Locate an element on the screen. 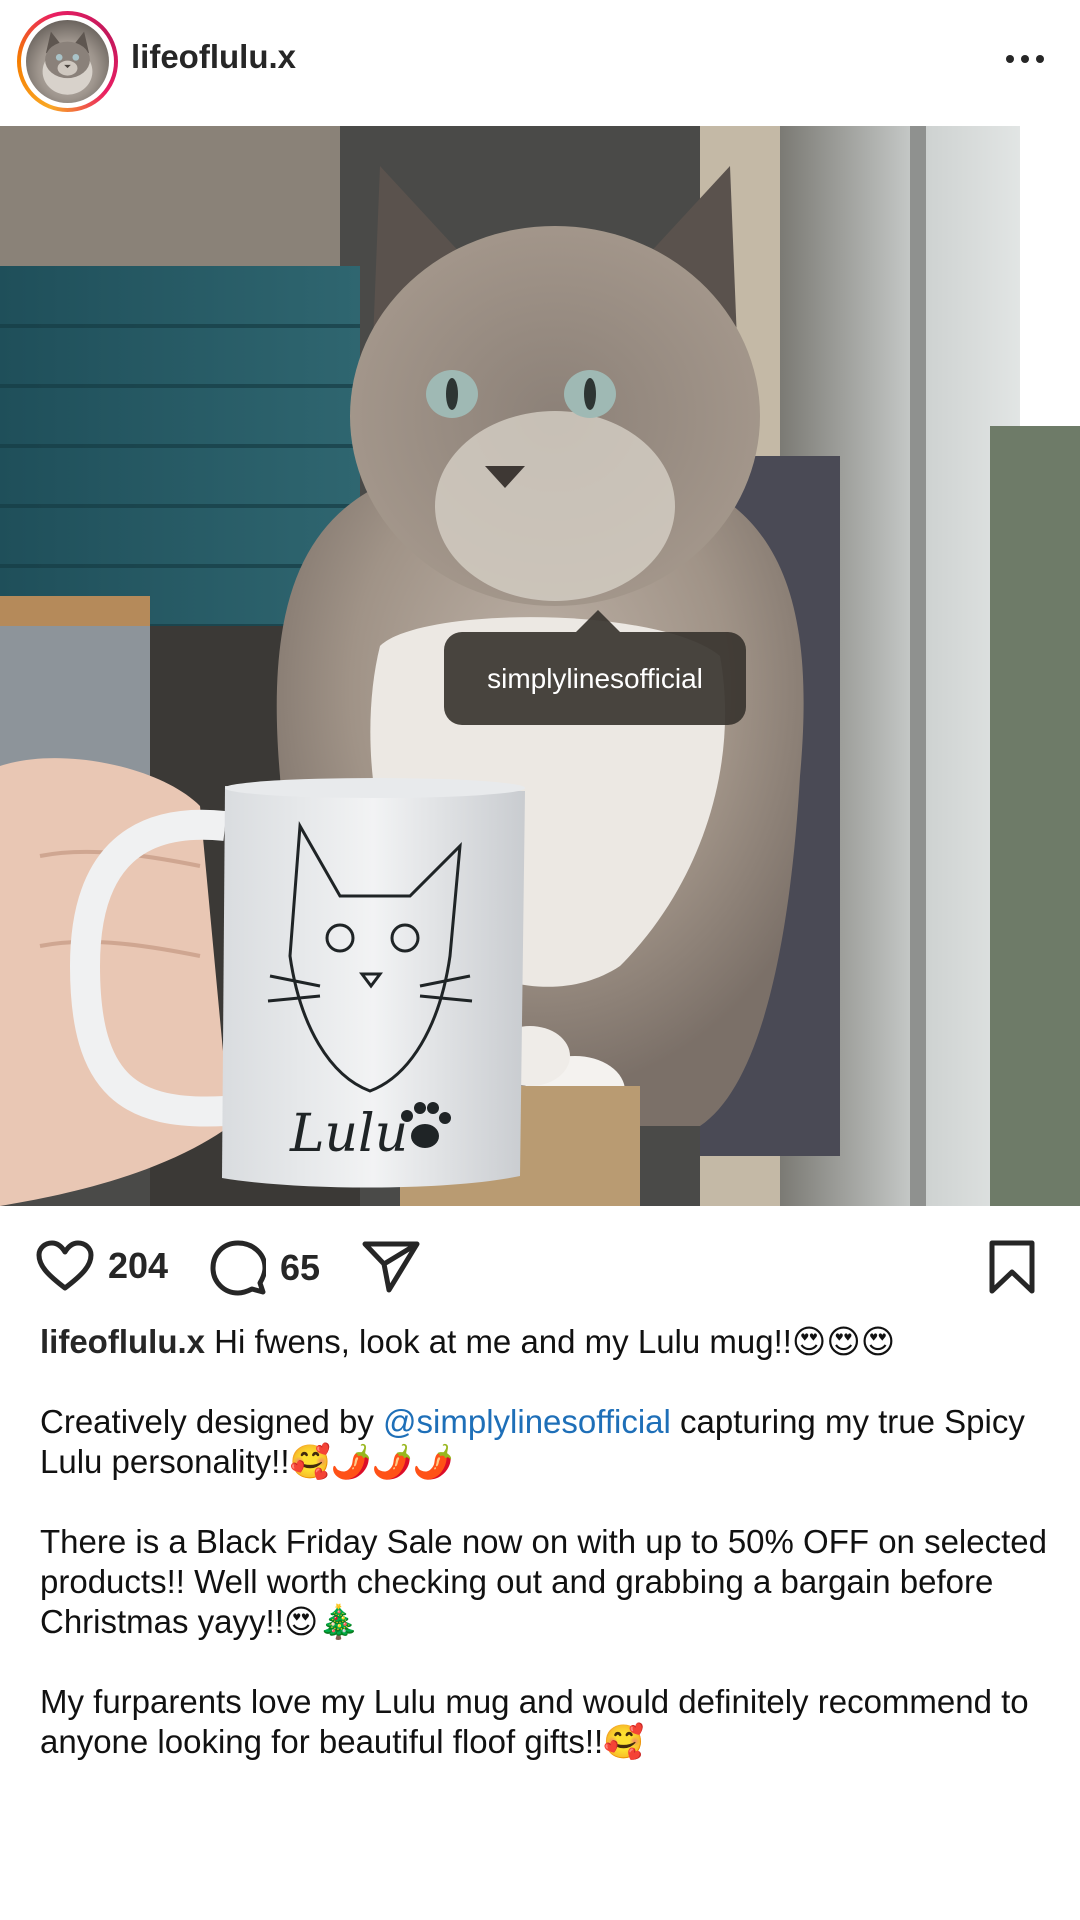 The image size is (1080, 1920). caption-mention-link: @simplylinesofficial is located at coordinates (527, 1421).